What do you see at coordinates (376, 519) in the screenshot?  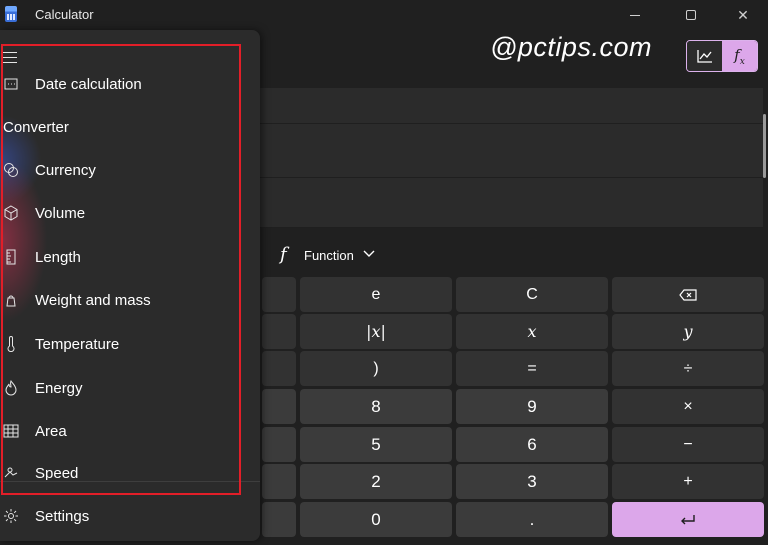 I see `digit-0-button: 0` at bounding box center [376, 519].